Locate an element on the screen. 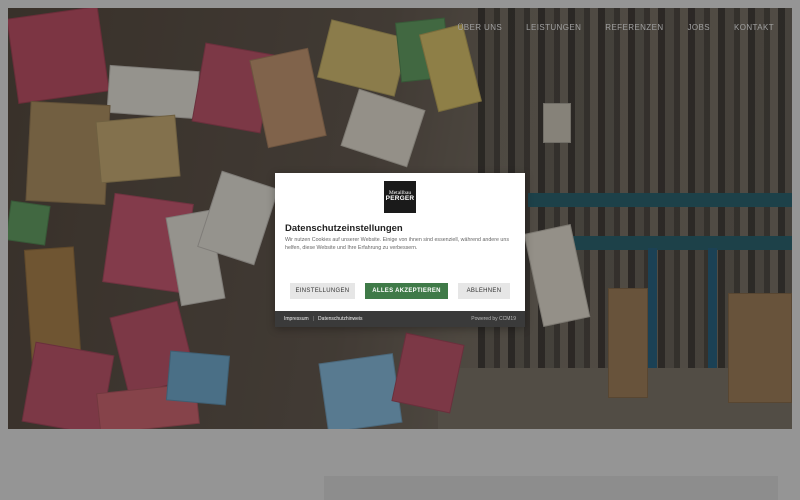 This screenshot has width=800, height=500. logo-line-2: PERGER is located at coordinates (400, 199).